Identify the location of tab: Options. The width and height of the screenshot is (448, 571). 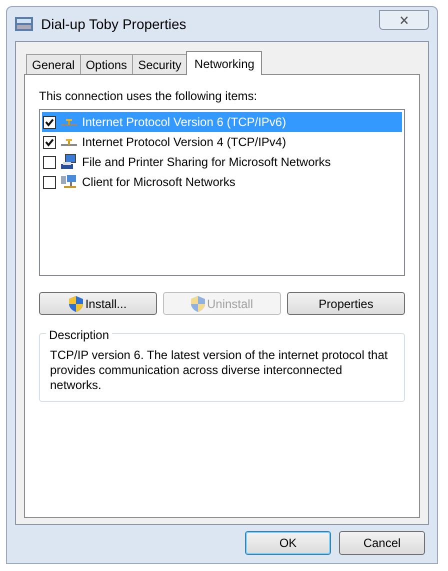
(107, 64).